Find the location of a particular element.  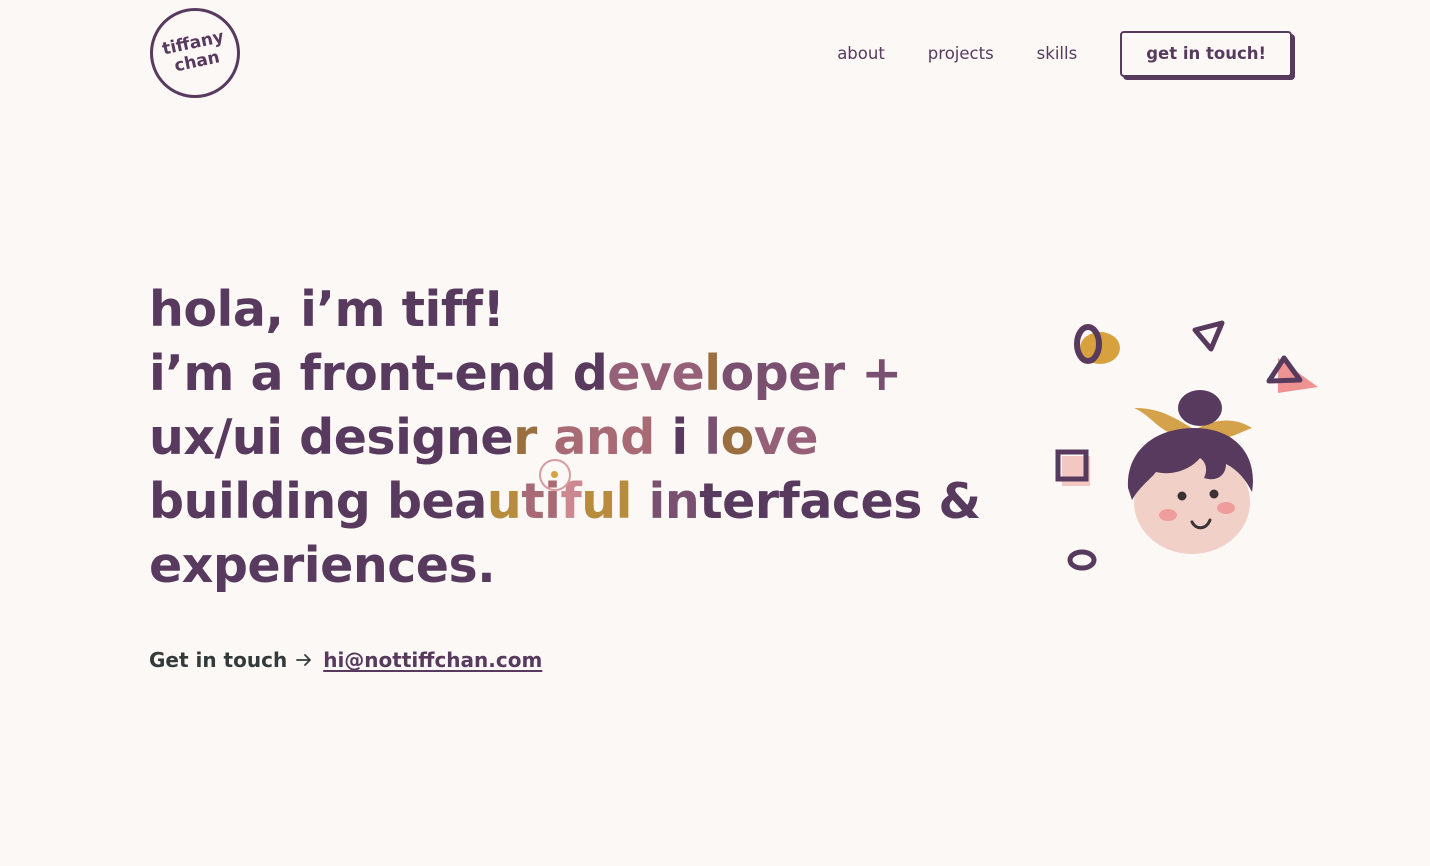

outline-triangle-top is located at coordinates (1208, 336).